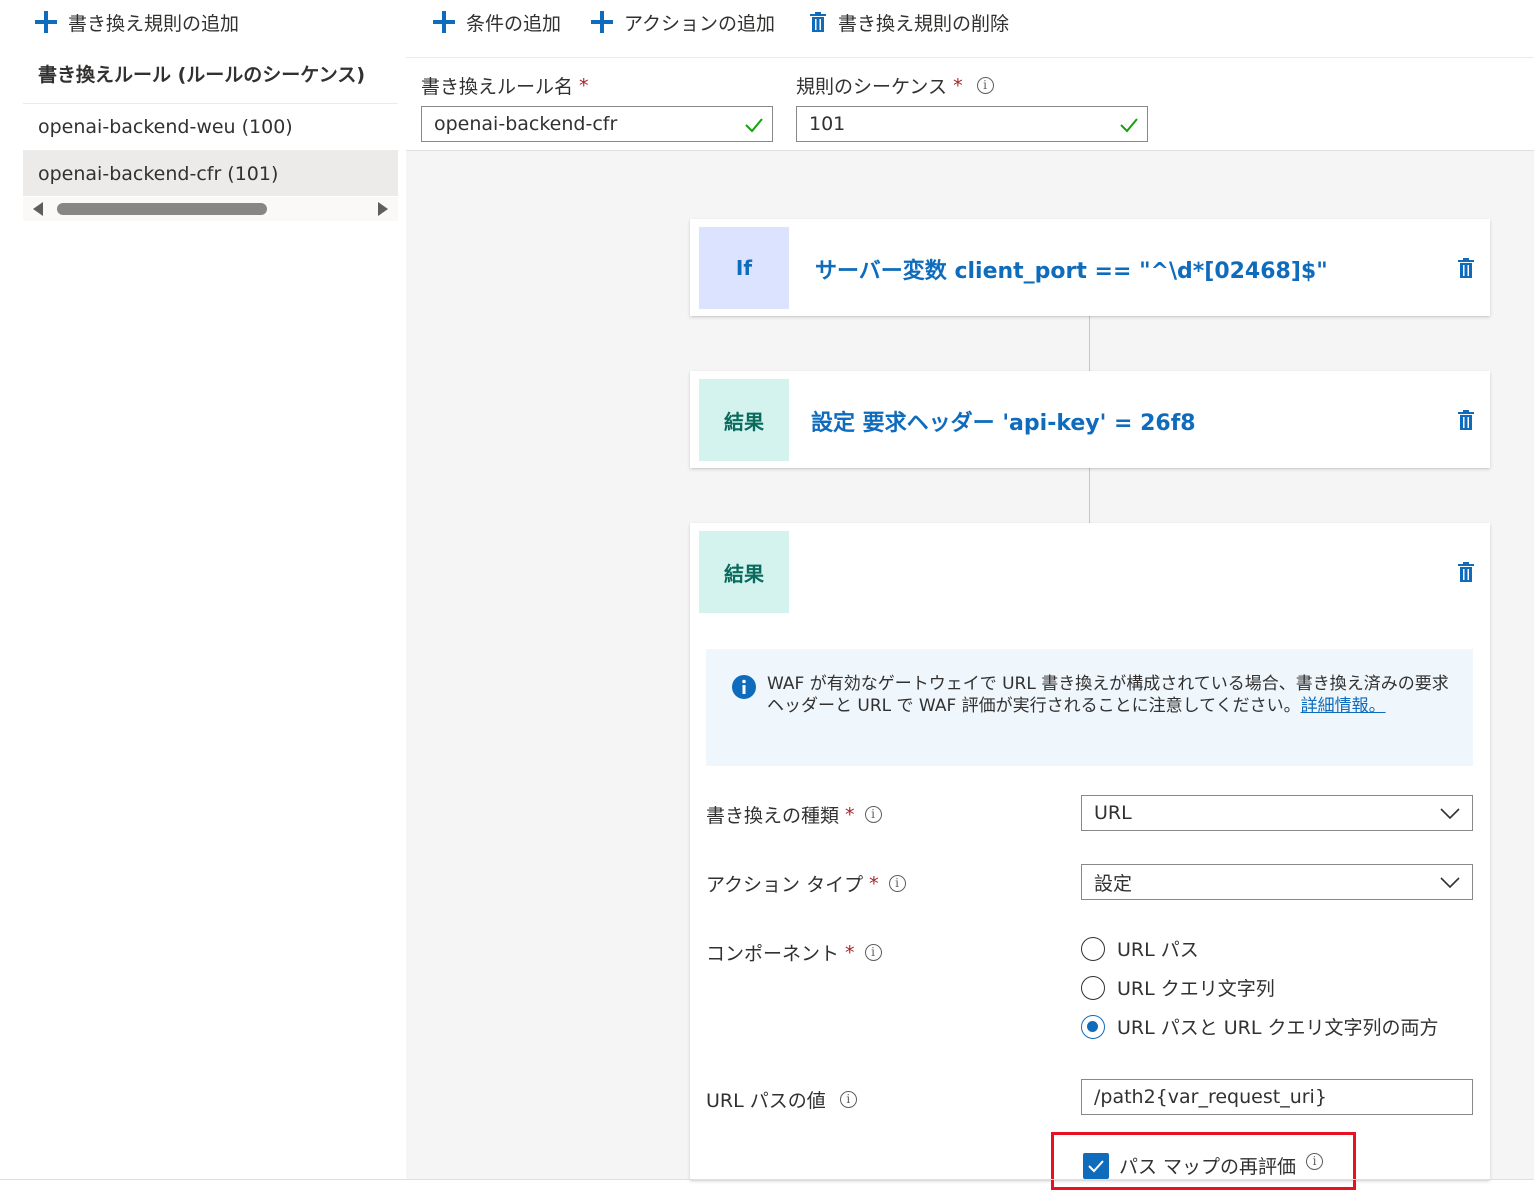  I want to click on rewrite-type-value: URL, so click(1113, 813).